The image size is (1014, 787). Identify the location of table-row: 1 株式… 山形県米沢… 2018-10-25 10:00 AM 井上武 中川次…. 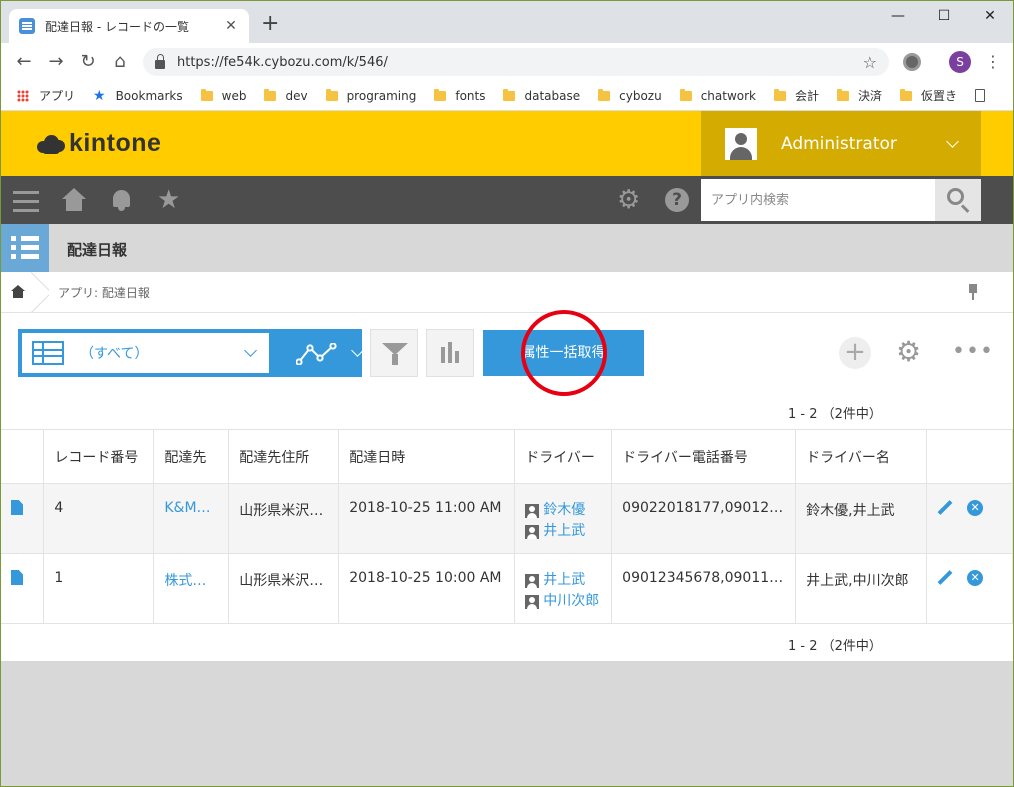
(507, 588).